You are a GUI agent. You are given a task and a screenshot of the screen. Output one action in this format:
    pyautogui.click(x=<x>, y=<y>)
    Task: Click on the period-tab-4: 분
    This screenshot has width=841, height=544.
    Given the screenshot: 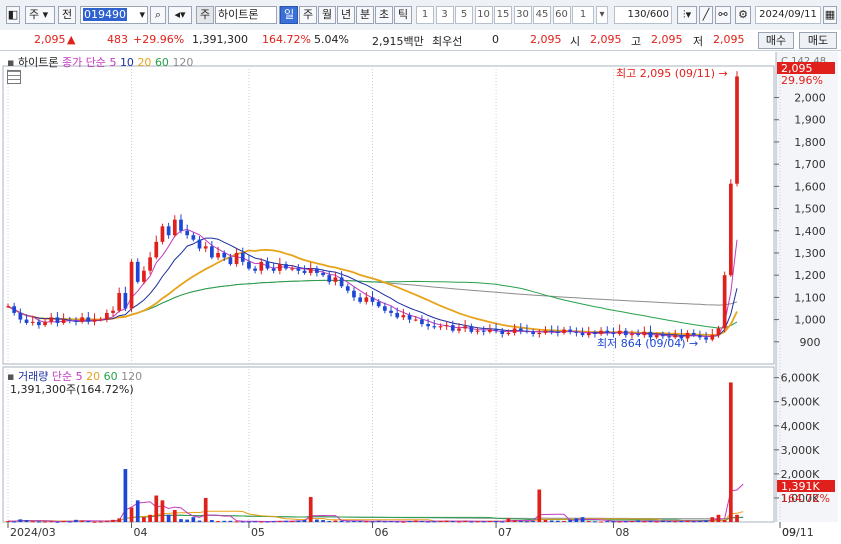 What is the action you would take?
    pyautogui.click(x=365, y=15)
    